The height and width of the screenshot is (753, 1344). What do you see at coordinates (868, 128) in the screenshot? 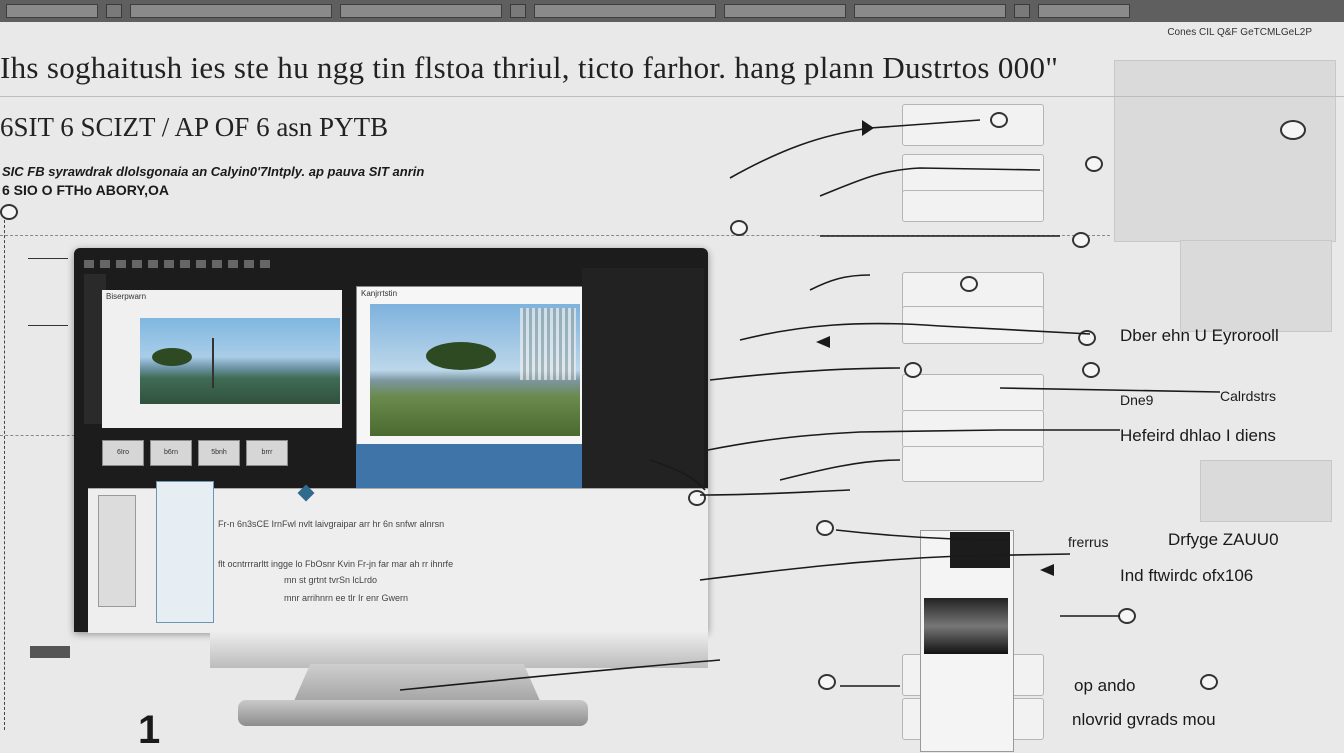
I see `pointer-hand-icon` at bounding box center [868, 128].